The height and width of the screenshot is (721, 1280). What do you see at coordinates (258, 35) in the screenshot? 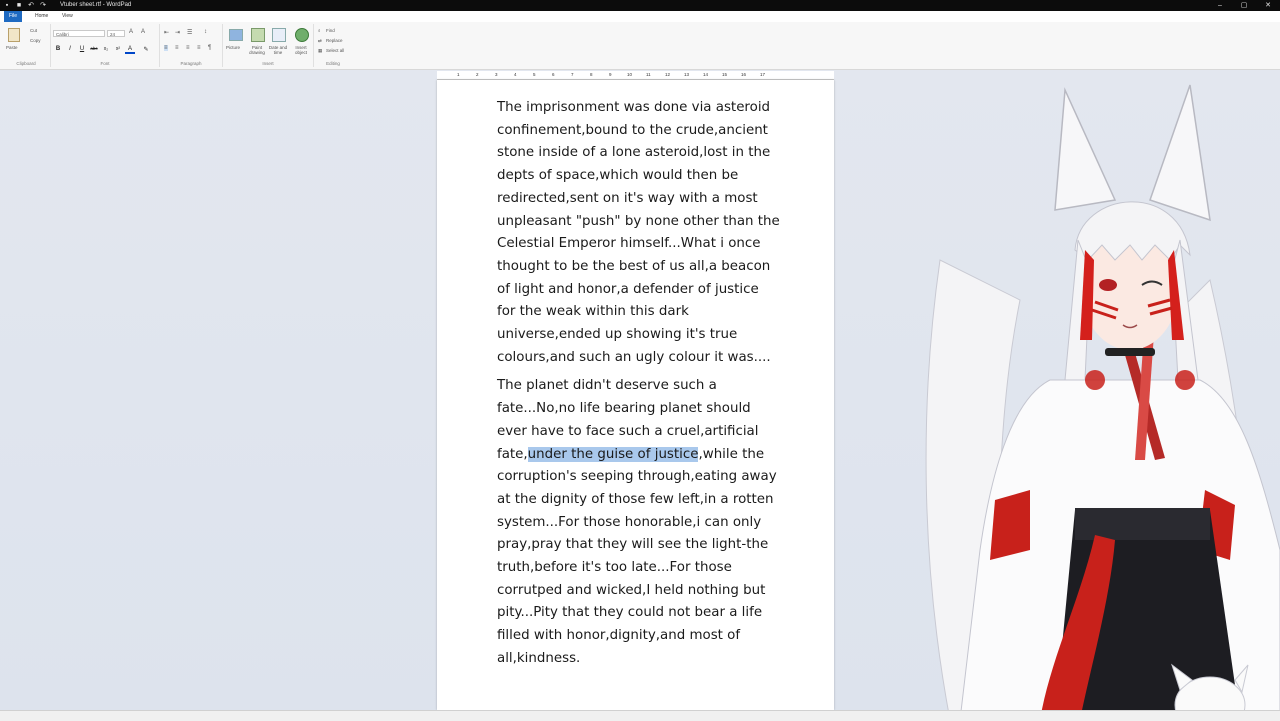
I see `paint-drawing-icon` at bounding box center [258, 35].